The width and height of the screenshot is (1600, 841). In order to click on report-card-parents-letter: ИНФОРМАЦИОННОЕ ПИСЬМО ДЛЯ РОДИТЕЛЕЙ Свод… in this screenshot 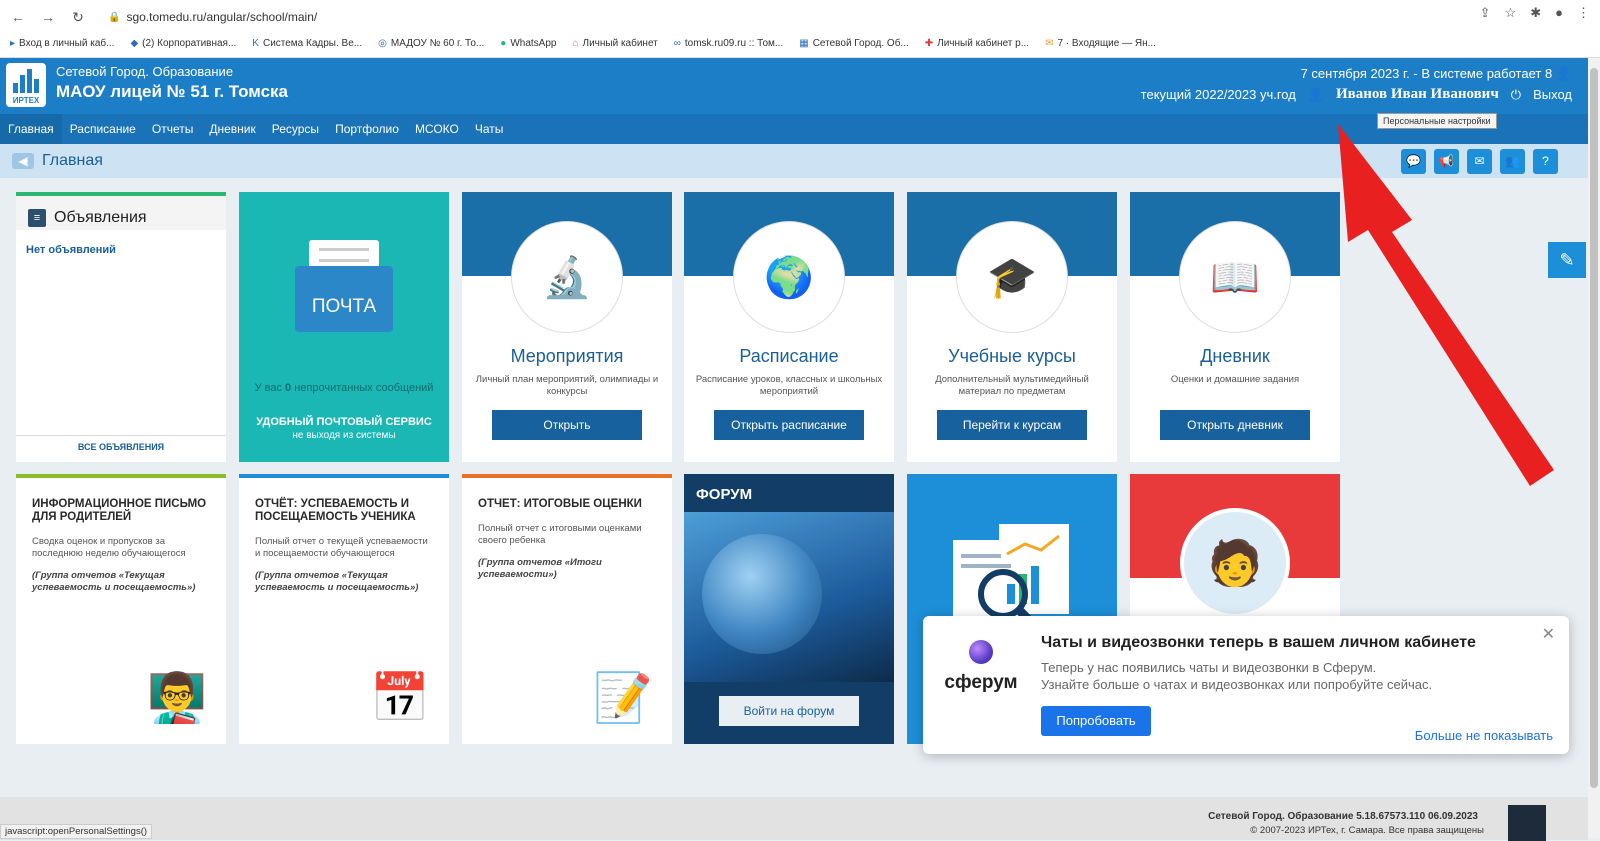, I will do `click(121, 609)`.